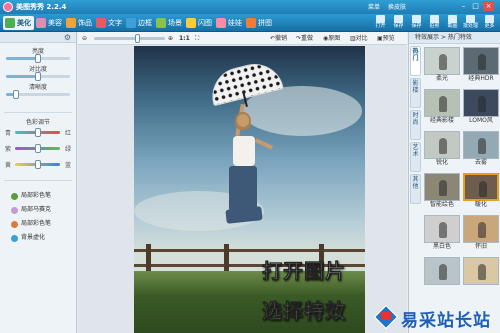 Image resolution: width=500 pixels, height=333 pixels. I want to click on redo-button: ↷重做, so click(304, 38).